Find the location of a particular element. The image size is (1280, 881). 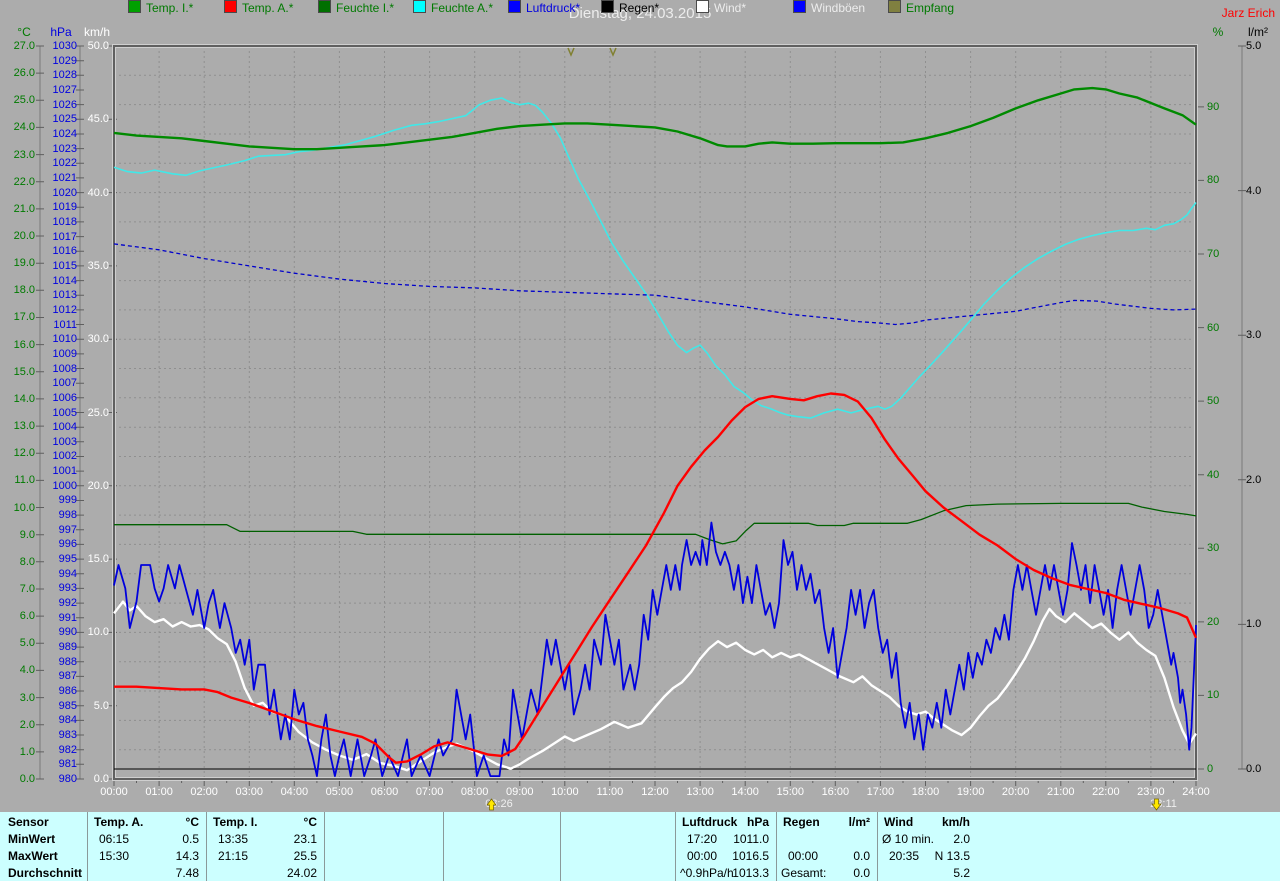

time-marker-morning: 08:26 is located at coordinates (499, 804).